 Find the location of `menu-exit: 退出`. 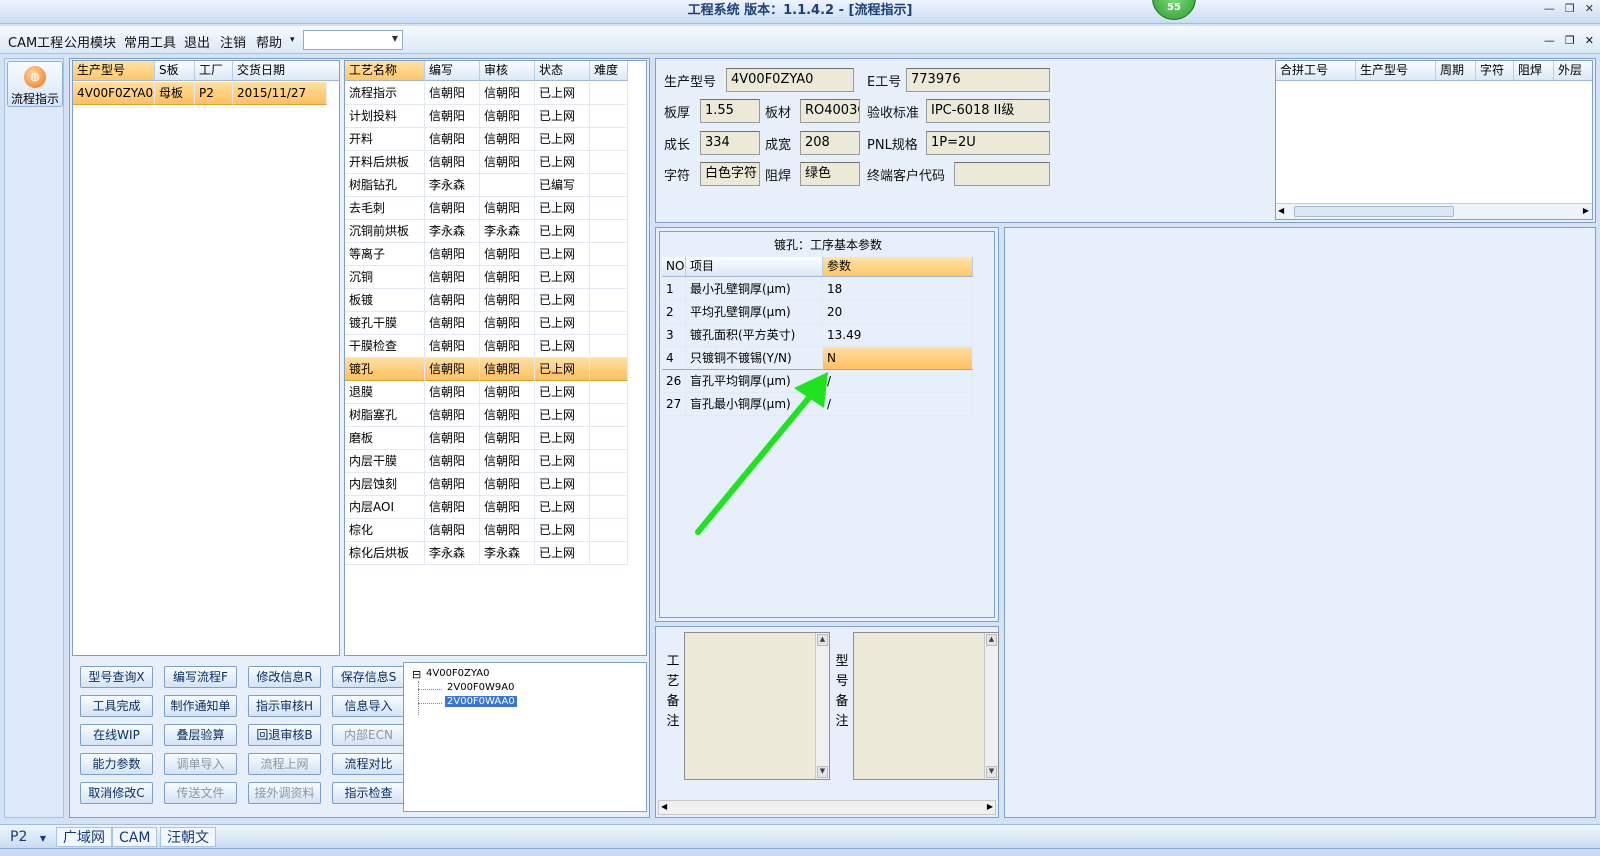

menu-exit: 退出 is located at coordinates (197, 41).